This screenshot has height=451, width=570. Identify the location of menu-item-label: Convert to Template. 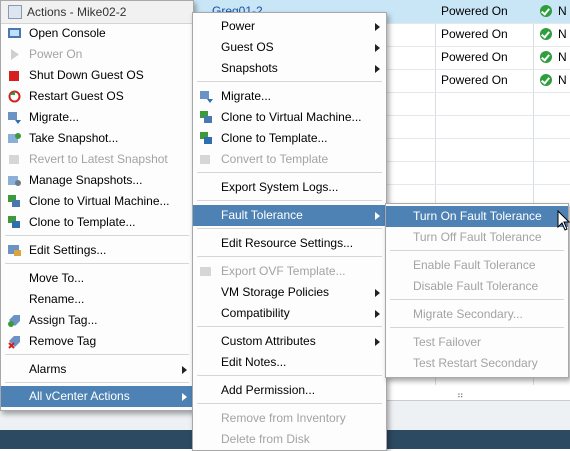
(275, 159).